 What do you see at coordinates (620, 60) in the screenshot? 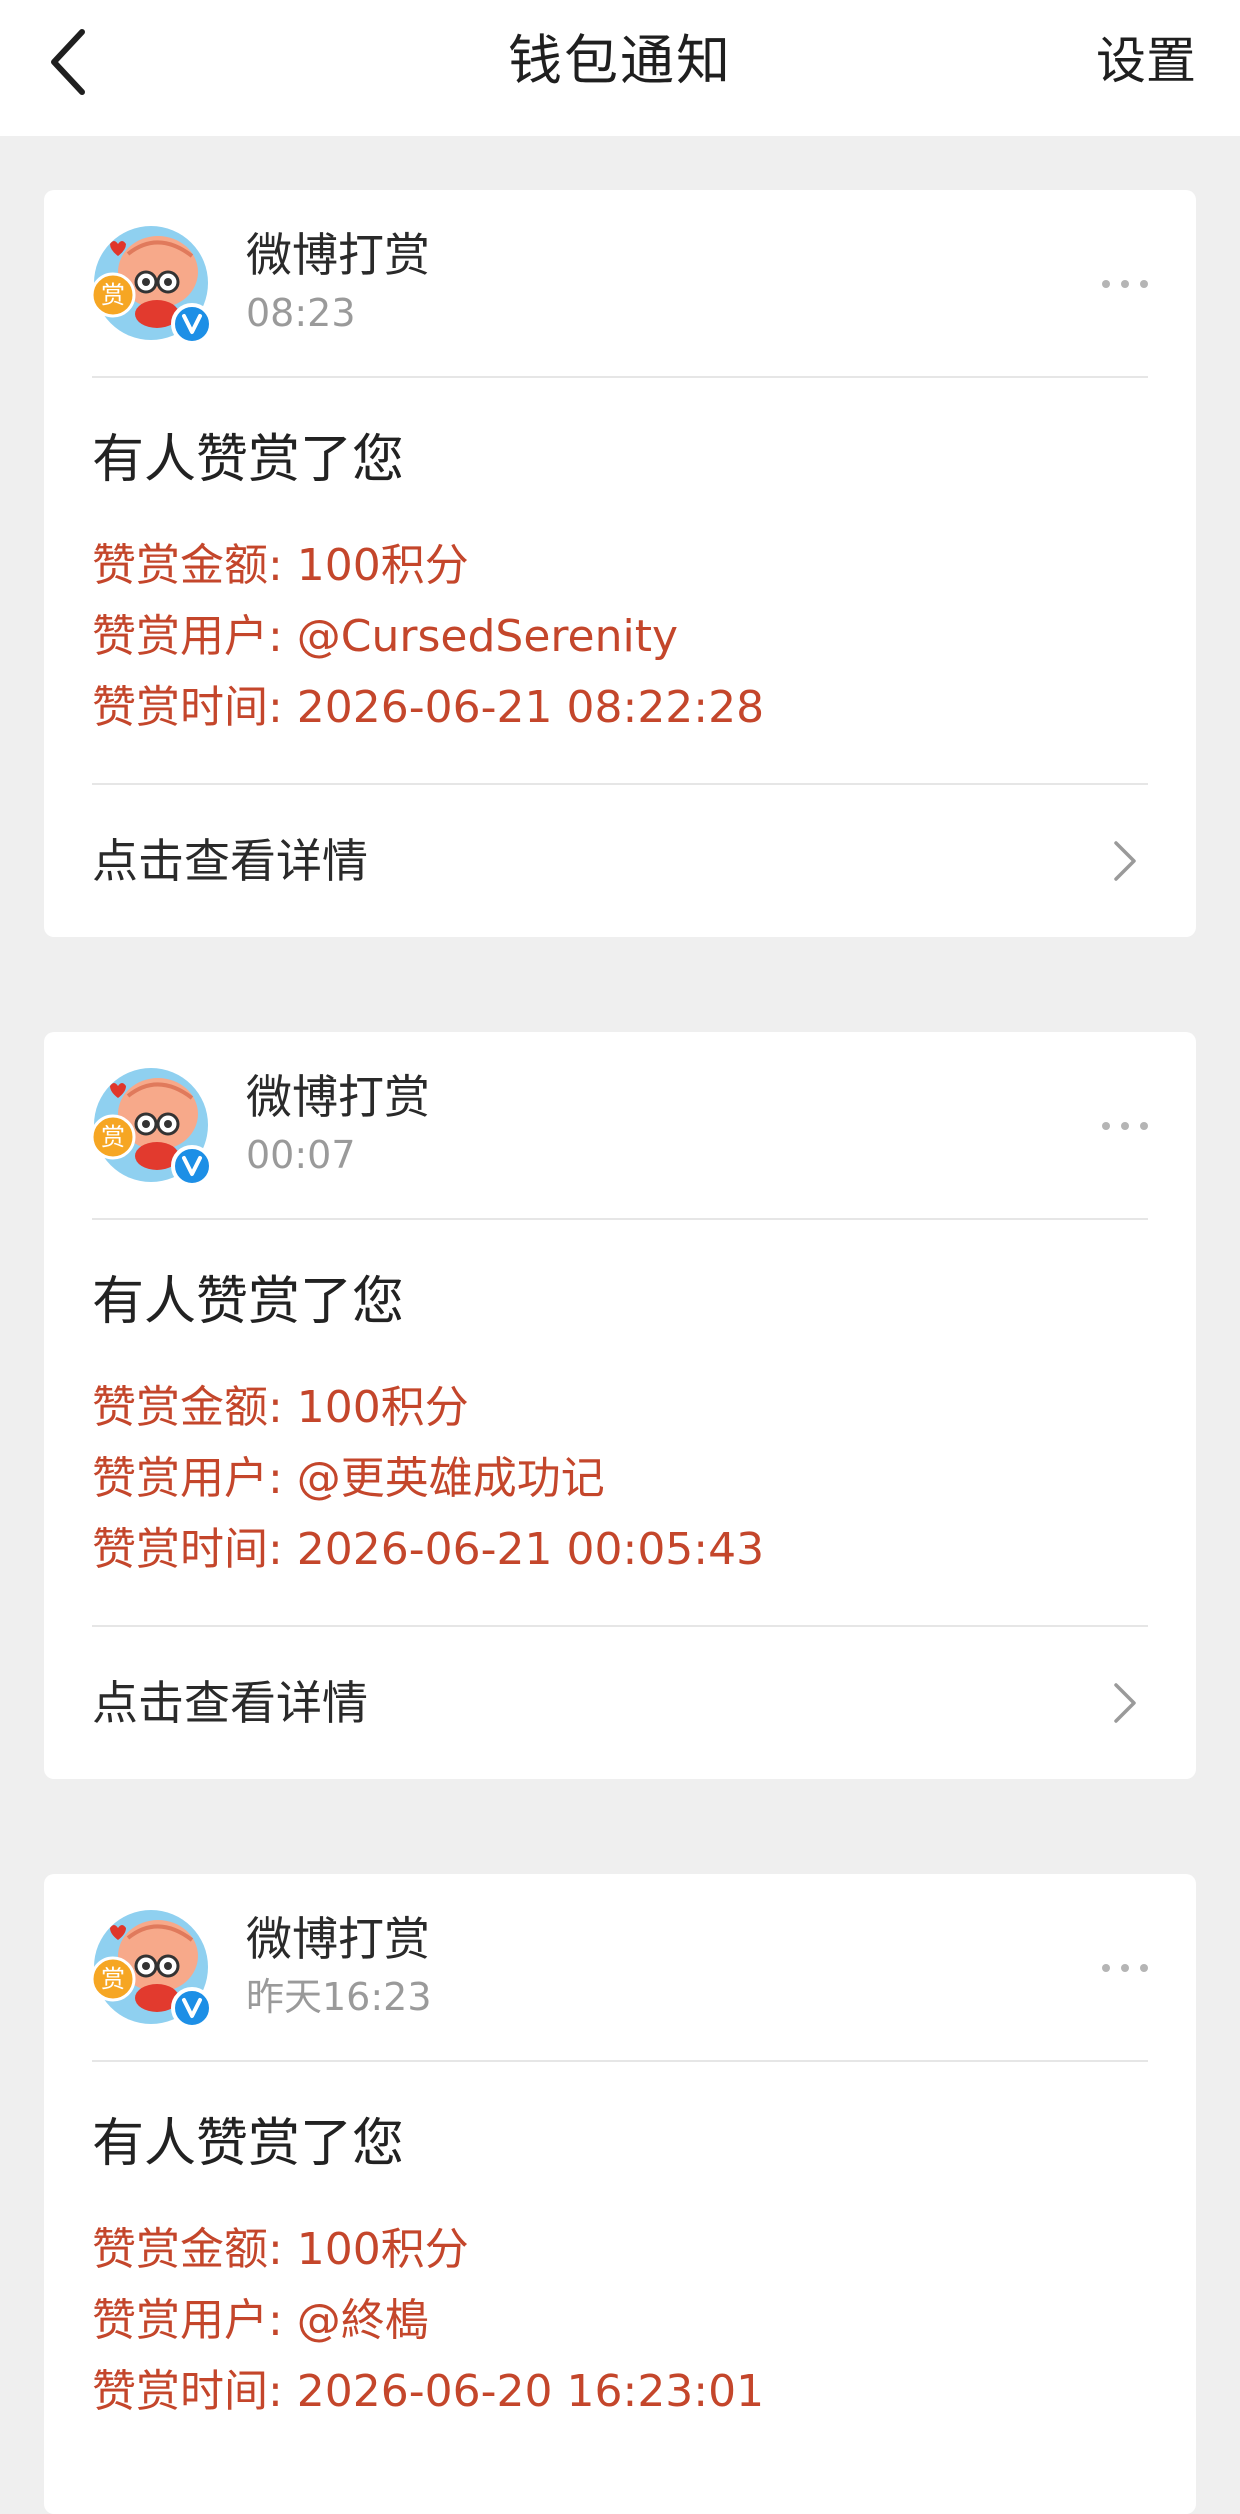
I see `page-title: 钱包通知` at bounding box center [620, 60].